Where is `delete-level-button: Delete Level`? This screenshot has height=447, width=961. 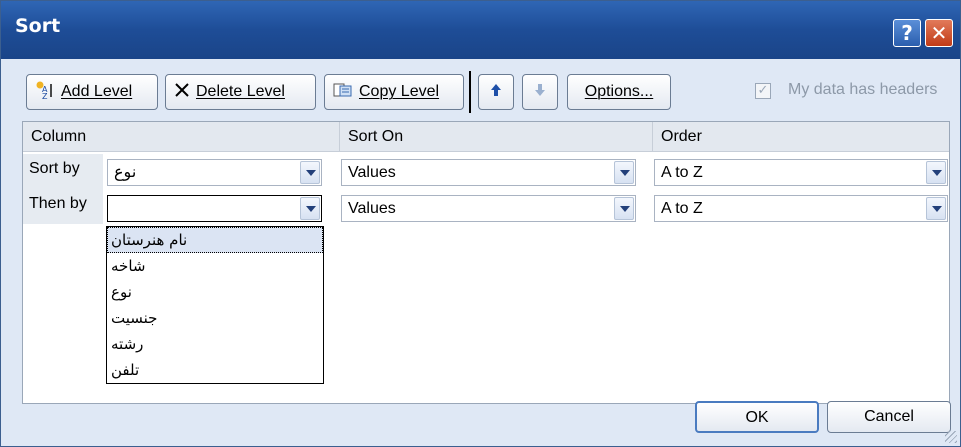
delete-level-button: Delete Level is located at coordinates (240, 92).